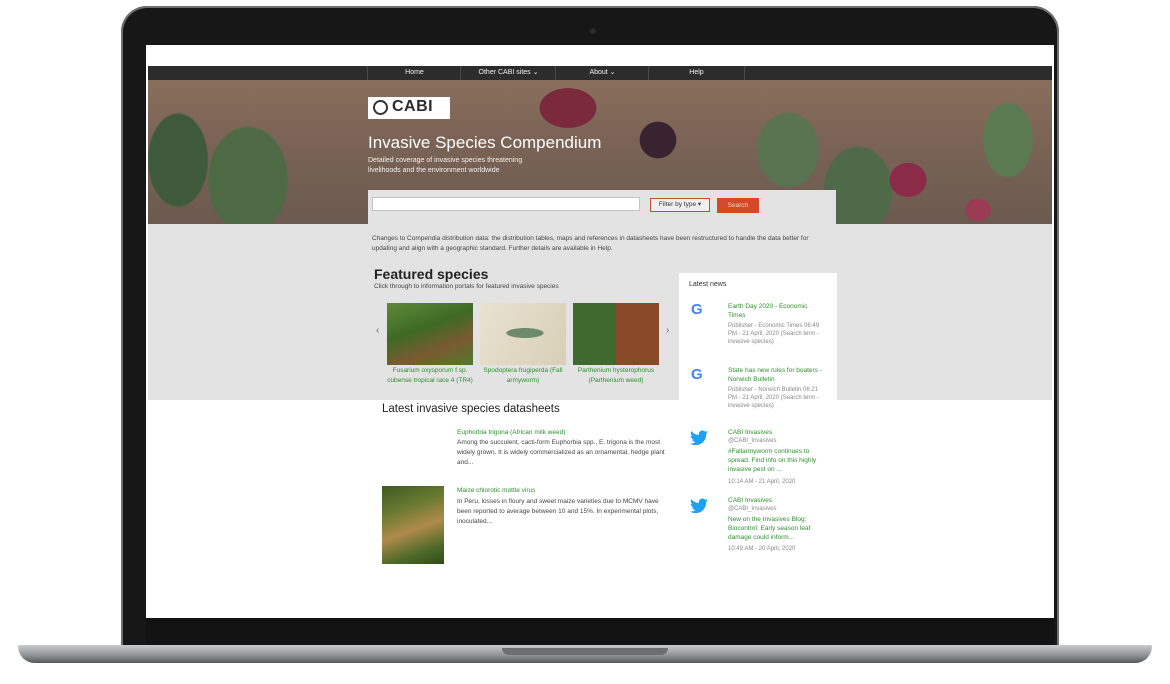  Describe the element at coordinates (506, 204) in the screenshot. I see `search-input` at that location.